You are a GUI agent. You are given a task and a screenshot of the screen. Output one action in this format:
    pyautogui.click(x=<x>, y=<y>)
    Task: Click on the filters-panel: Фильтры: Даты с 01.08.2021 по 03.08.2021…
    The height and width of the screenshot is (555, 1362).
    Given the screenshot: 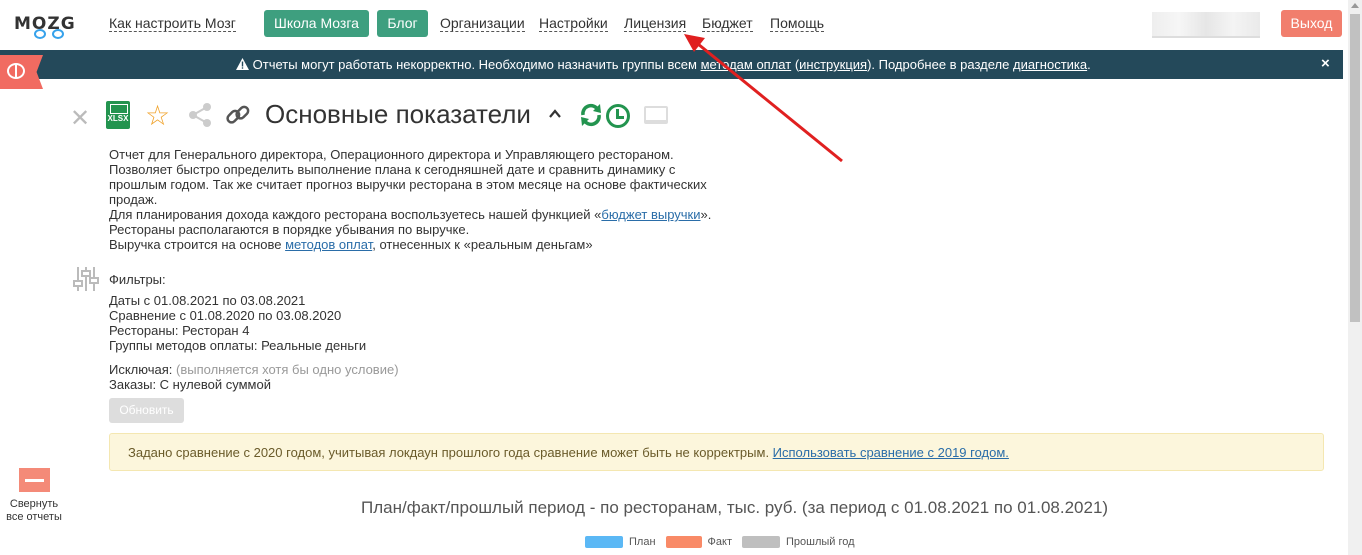 What is the action you would take?
    pyautogui.click(x=254, y=332)
    